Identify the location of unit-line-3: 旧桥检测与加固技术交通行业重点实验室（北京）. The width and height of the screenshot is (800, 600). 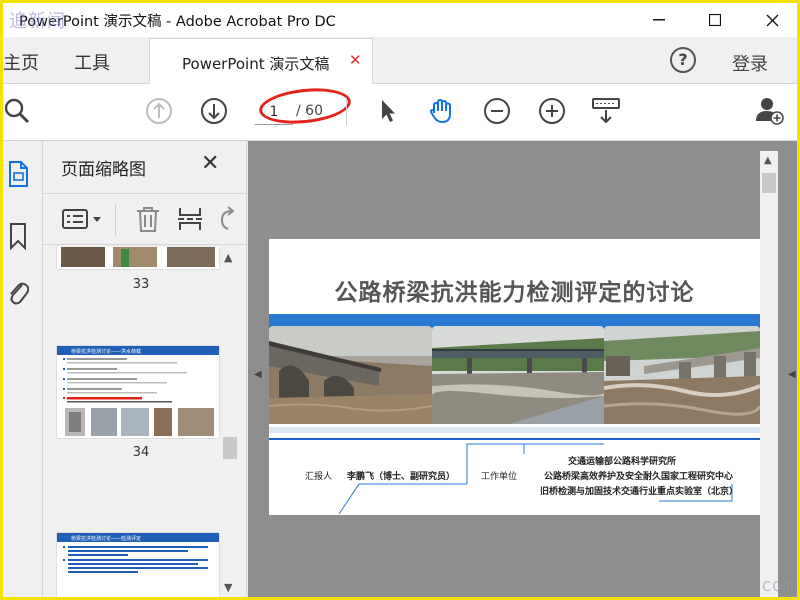
(639, 492).